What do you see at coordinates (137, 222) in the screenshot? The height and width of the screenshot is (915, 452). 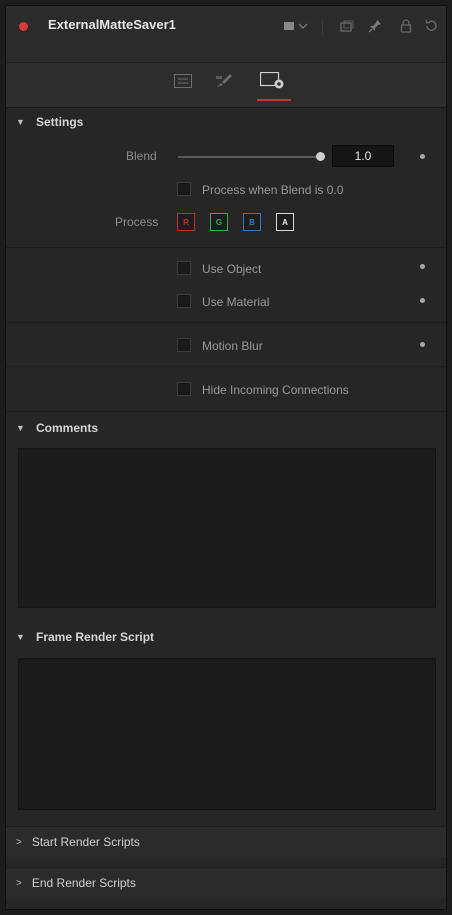 I see `process-label: Process` at bounding box center [137, 222].